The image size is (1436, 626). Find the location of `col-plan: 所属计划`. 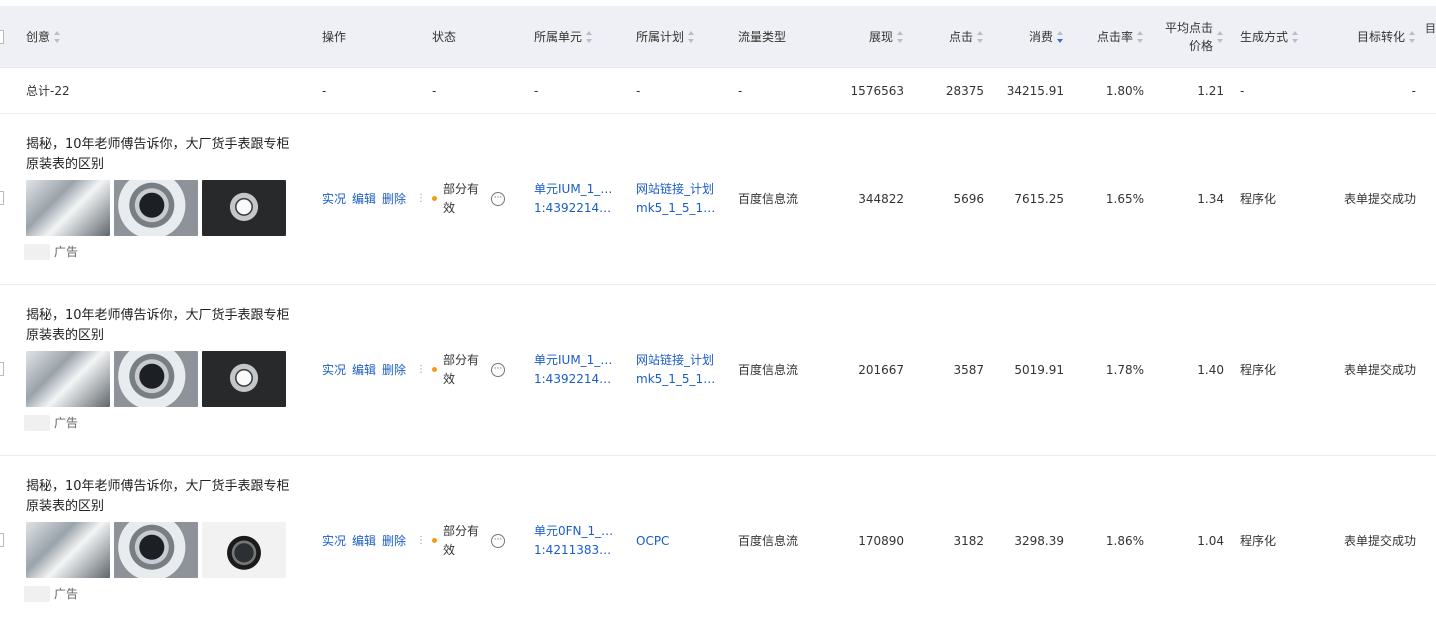

col-plan: 所属计划 is located at coordinates (665, 36).